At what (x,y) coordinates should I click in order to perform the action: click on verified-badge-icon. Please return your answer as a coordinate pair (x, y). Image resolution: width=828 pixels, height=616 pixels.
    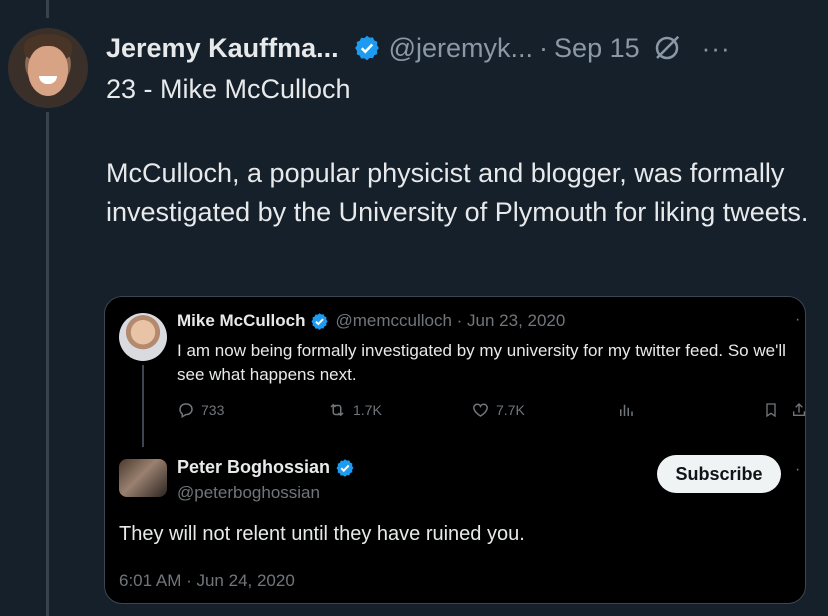
    Looking at the image, I should click on (367, 48).